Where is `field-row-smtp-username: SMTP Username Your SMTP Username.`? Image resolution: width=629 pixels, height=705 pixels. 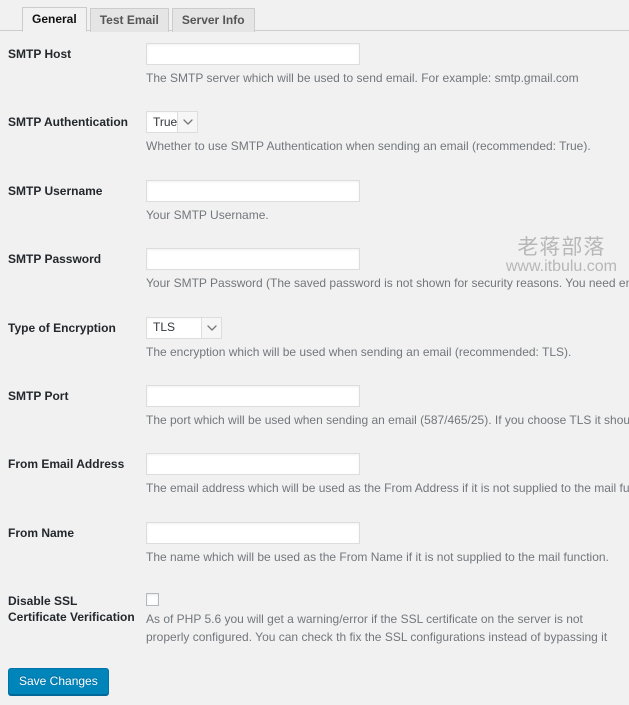
field-row-smtp-username: SMTP Username Your SMTP Username. is located at coordinates (314, 202).